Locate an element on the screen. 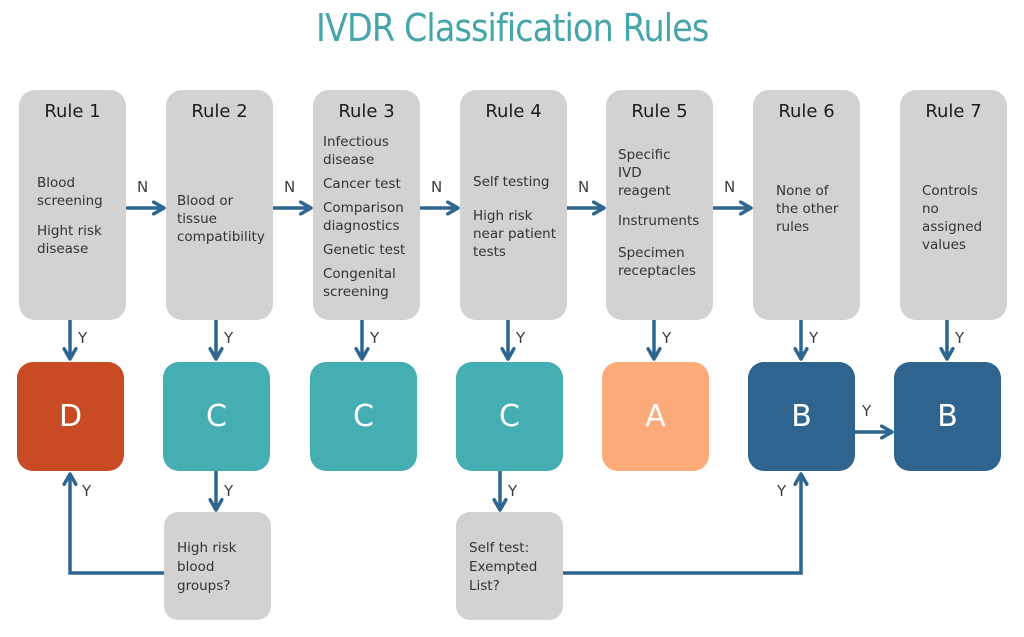 This screenshot has height=637, width=1024. rule-2-label: Rule 2 is located at coordinates (219, 111).